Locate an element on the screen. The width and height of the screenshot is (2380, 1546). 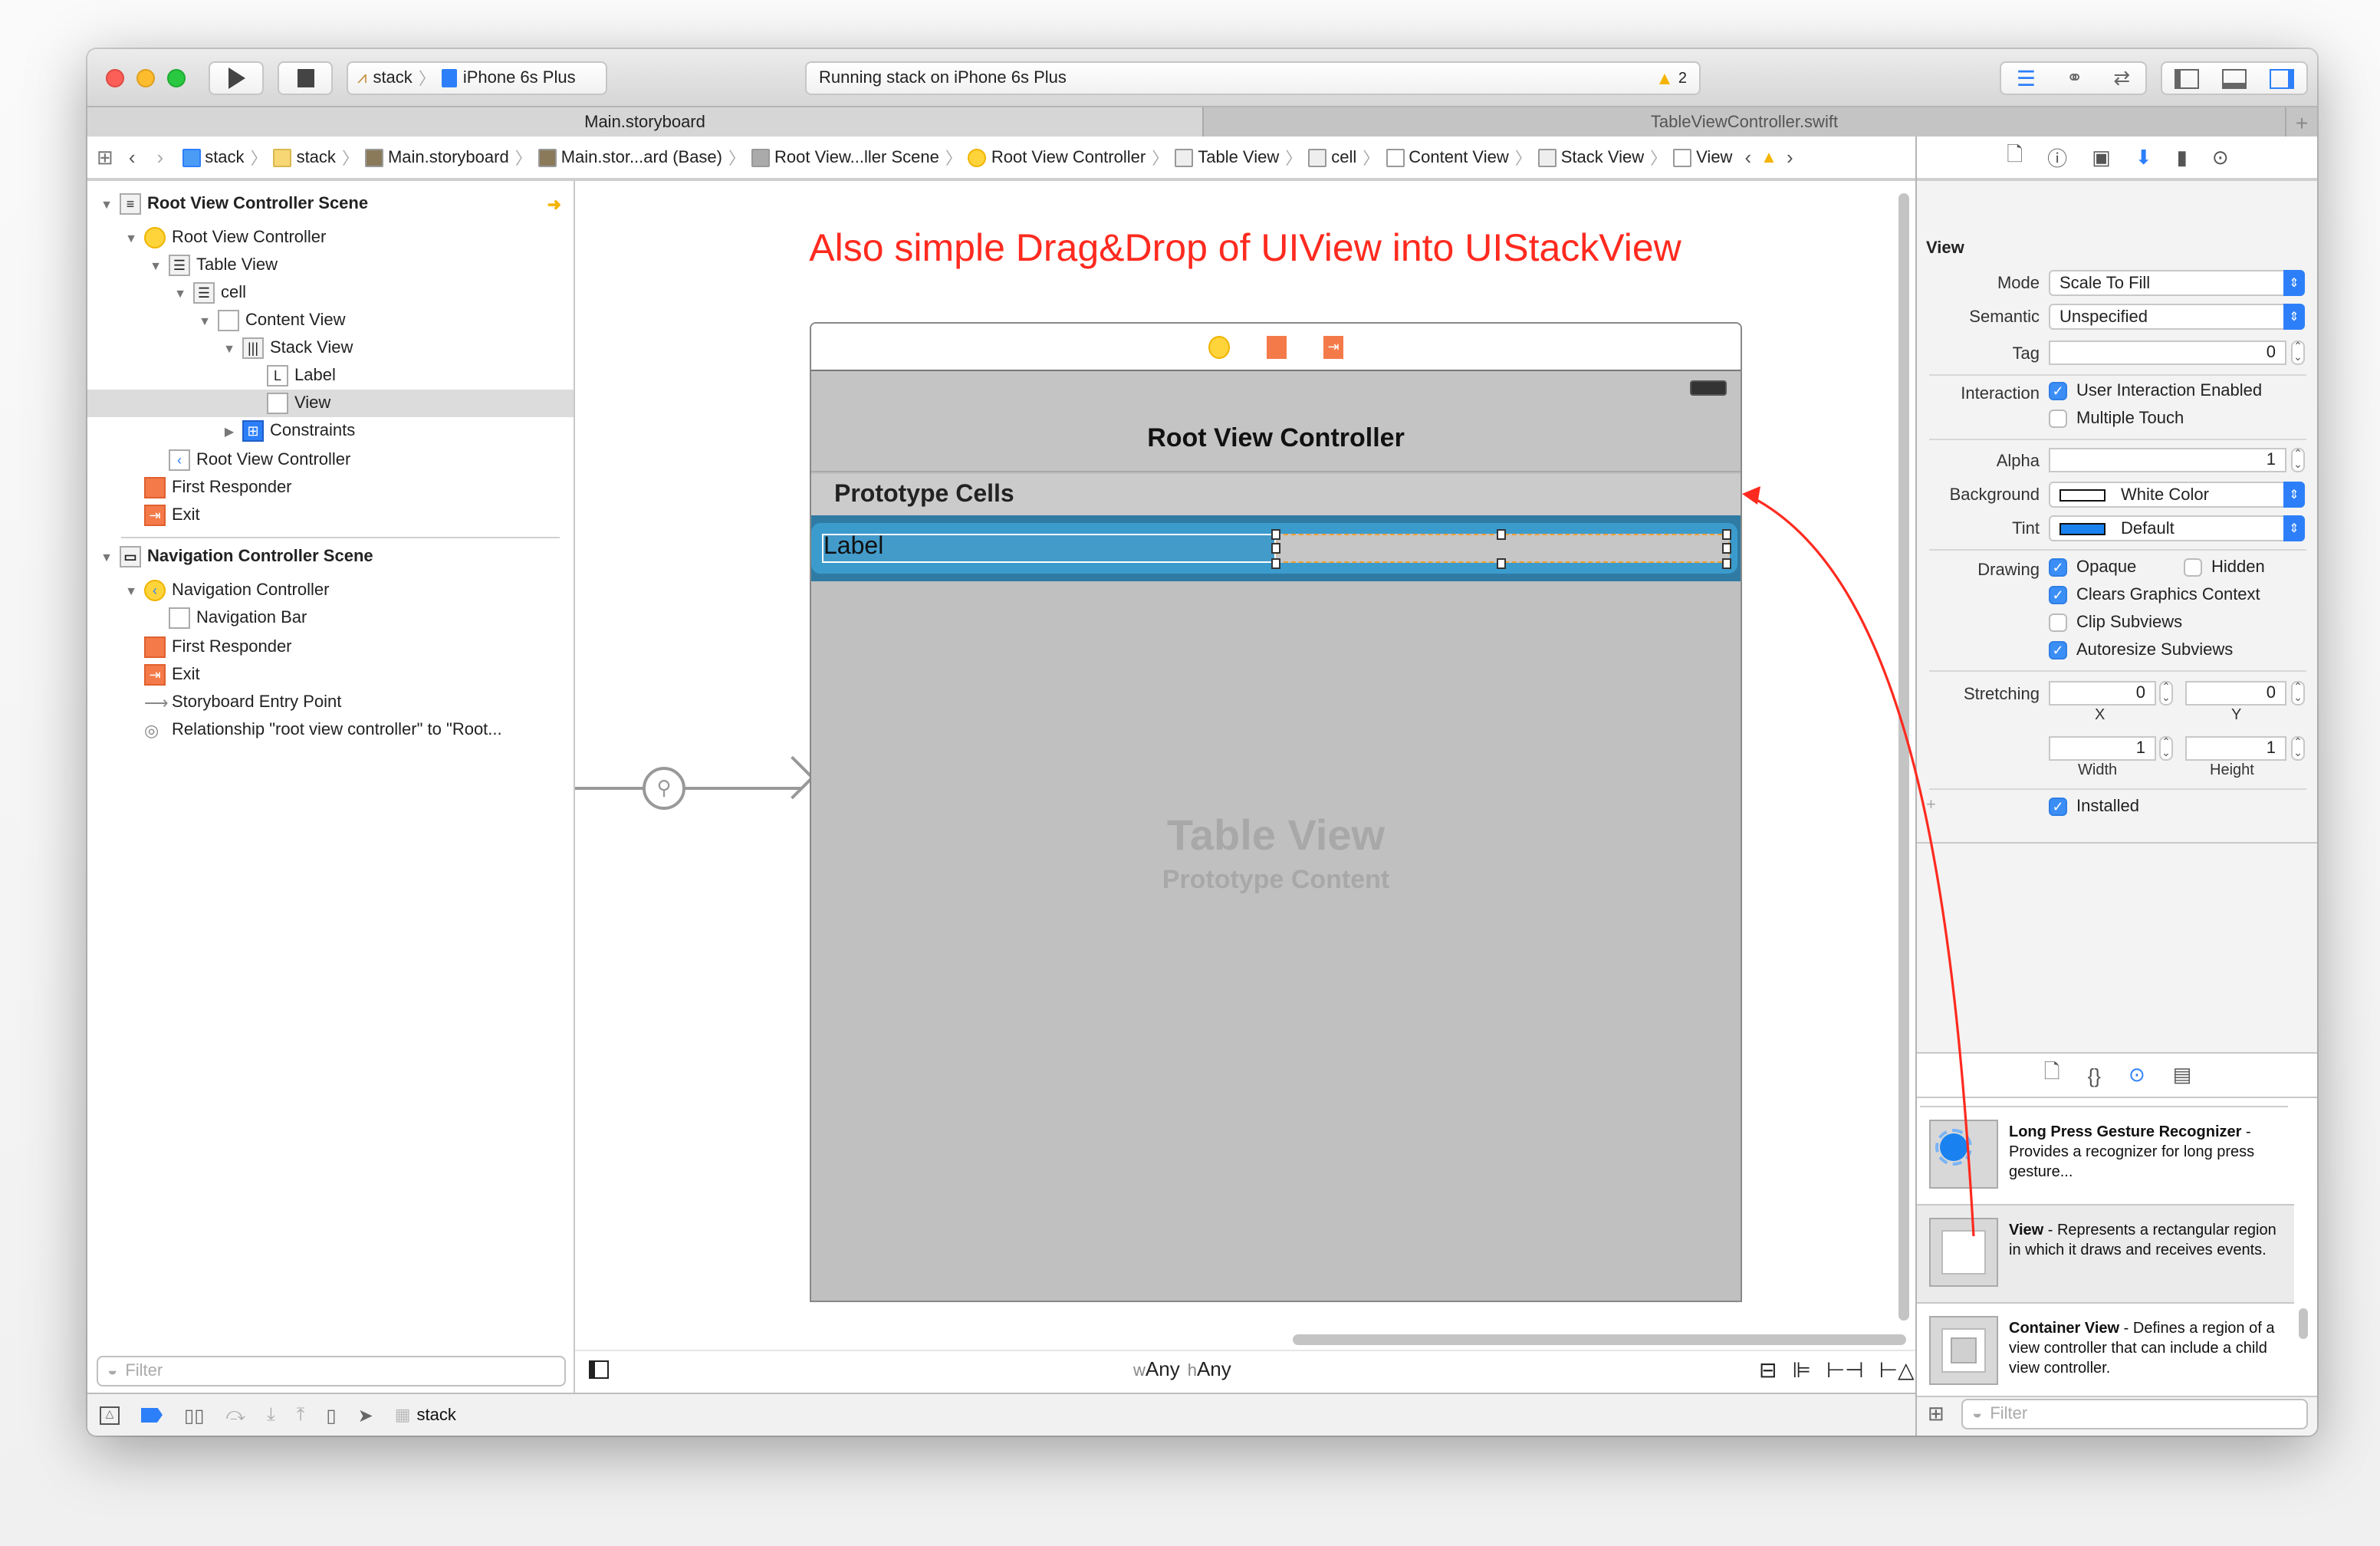
view-debugger-icon: ▯ is located at coordinates (331, 1415).